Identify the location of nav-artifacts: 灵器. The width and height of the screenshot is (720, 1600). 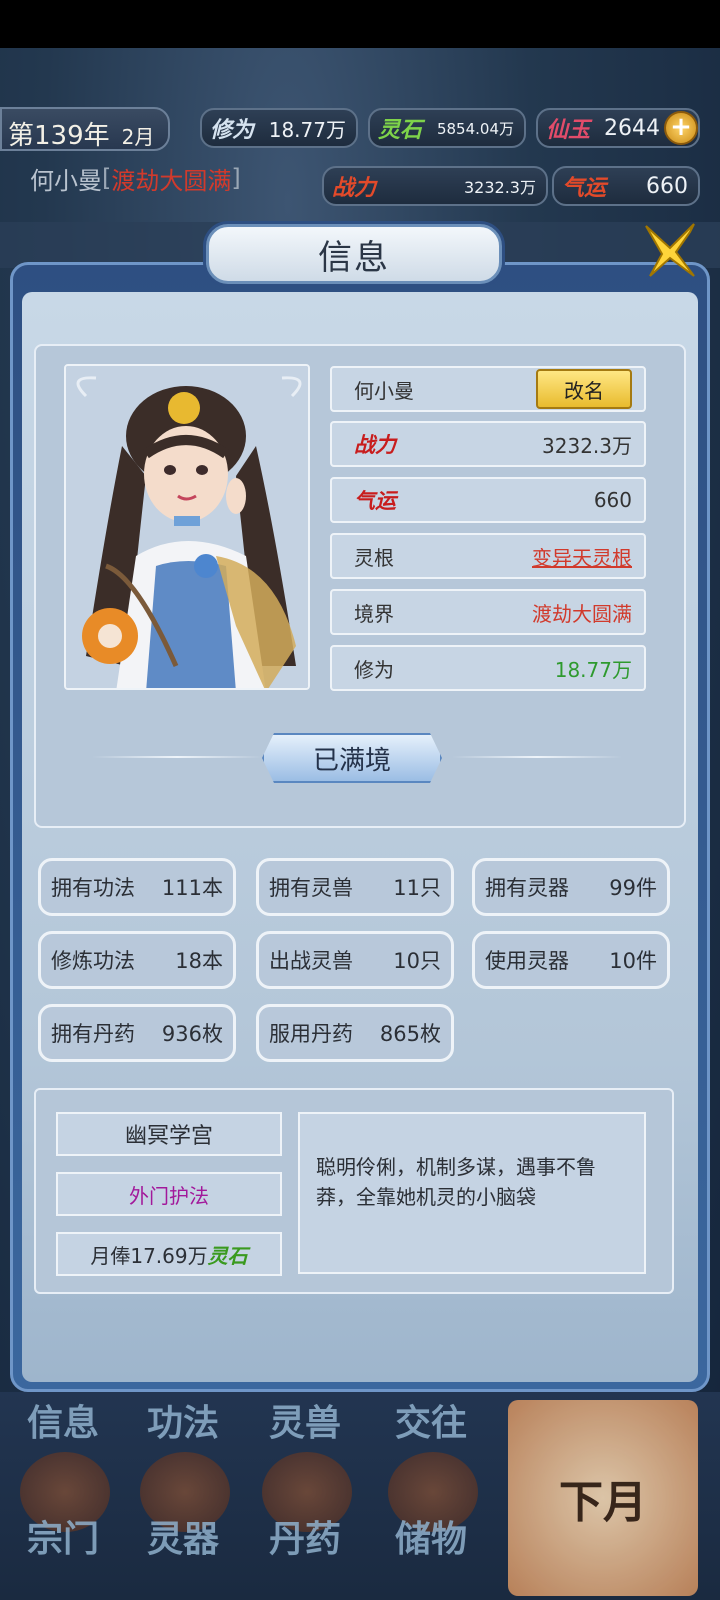
(183, 1536).